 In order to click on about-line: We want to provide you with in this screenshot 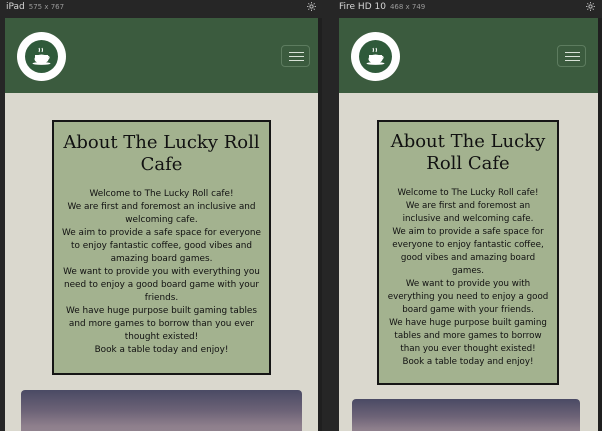, I will do `click(468, 284)`.